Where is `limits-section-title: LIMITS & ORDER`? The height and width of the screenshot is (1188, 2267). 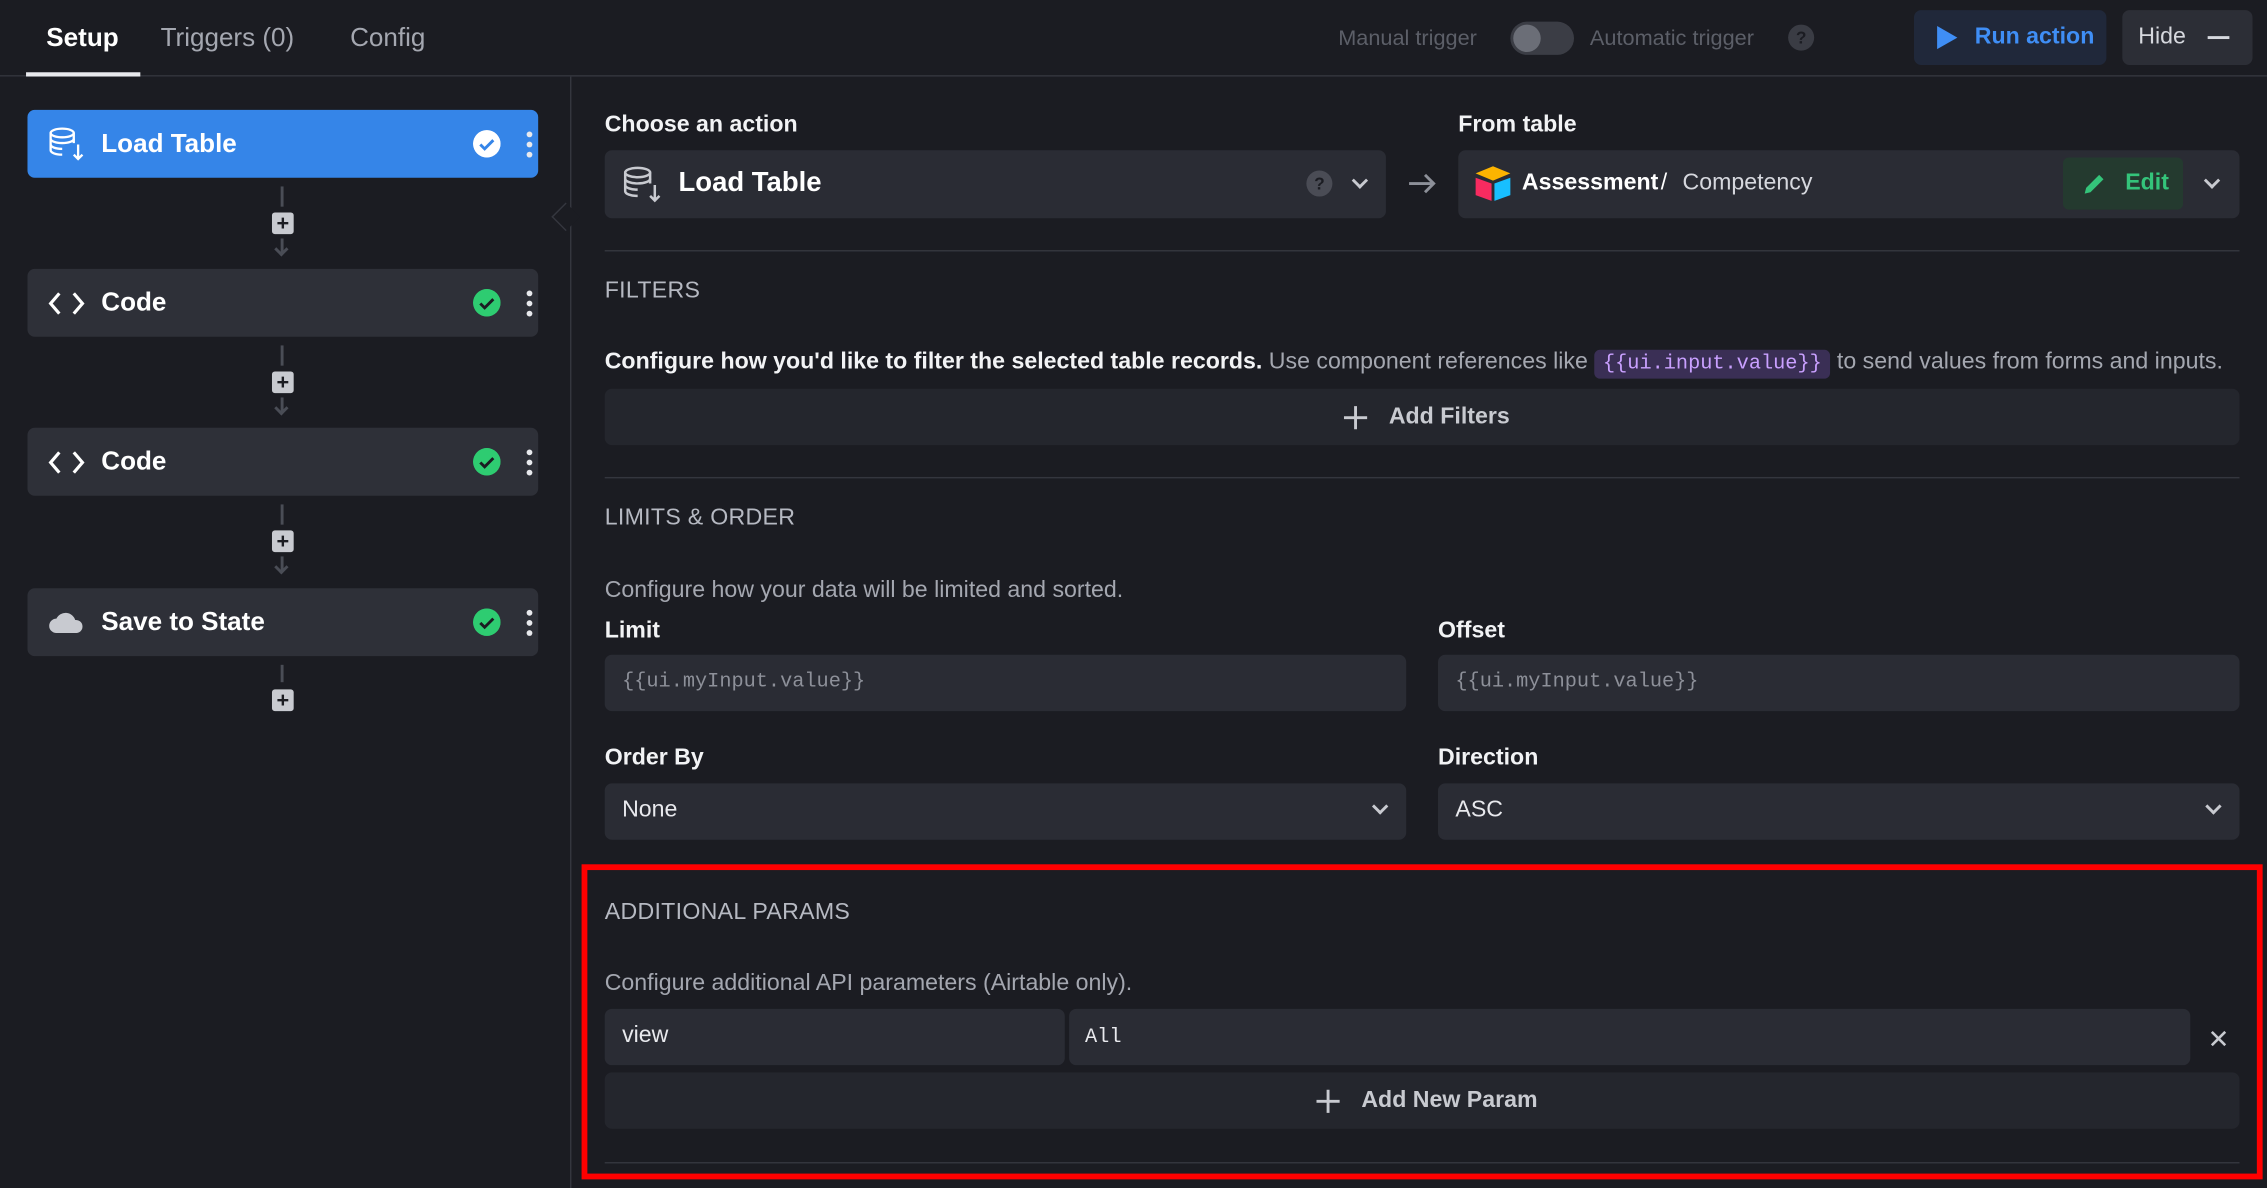 limits-section-title: LIMITS & ORDER is located at coordinates (700, 518).